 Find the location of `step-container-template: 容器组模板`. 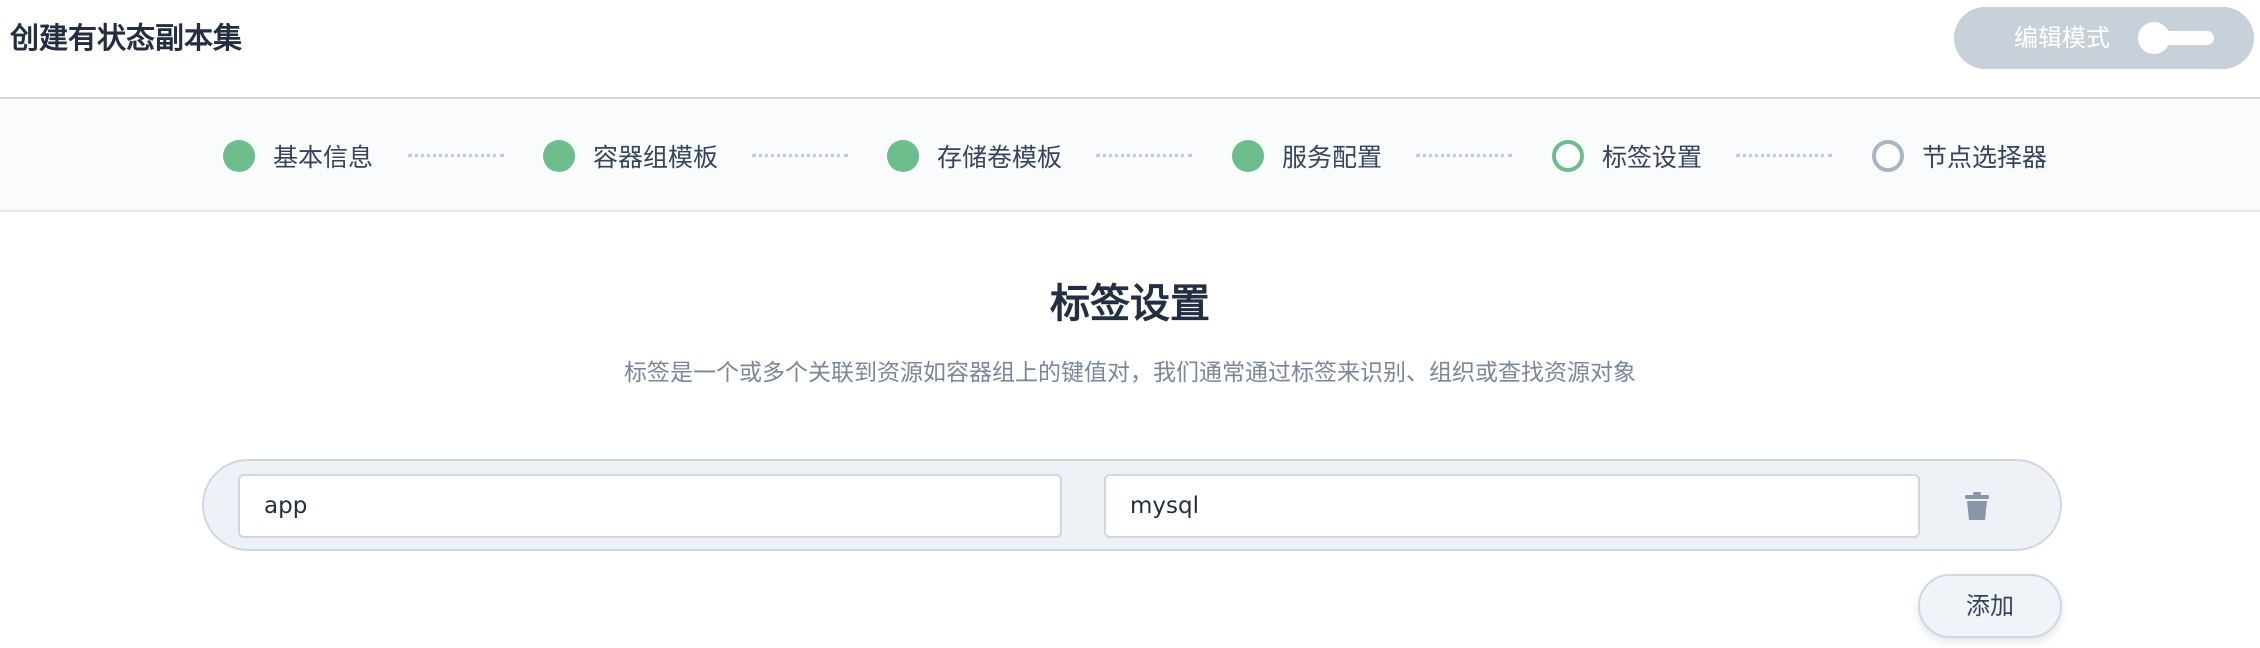

step-container-template: 容器组模板 is located at coordinates (630, 155).